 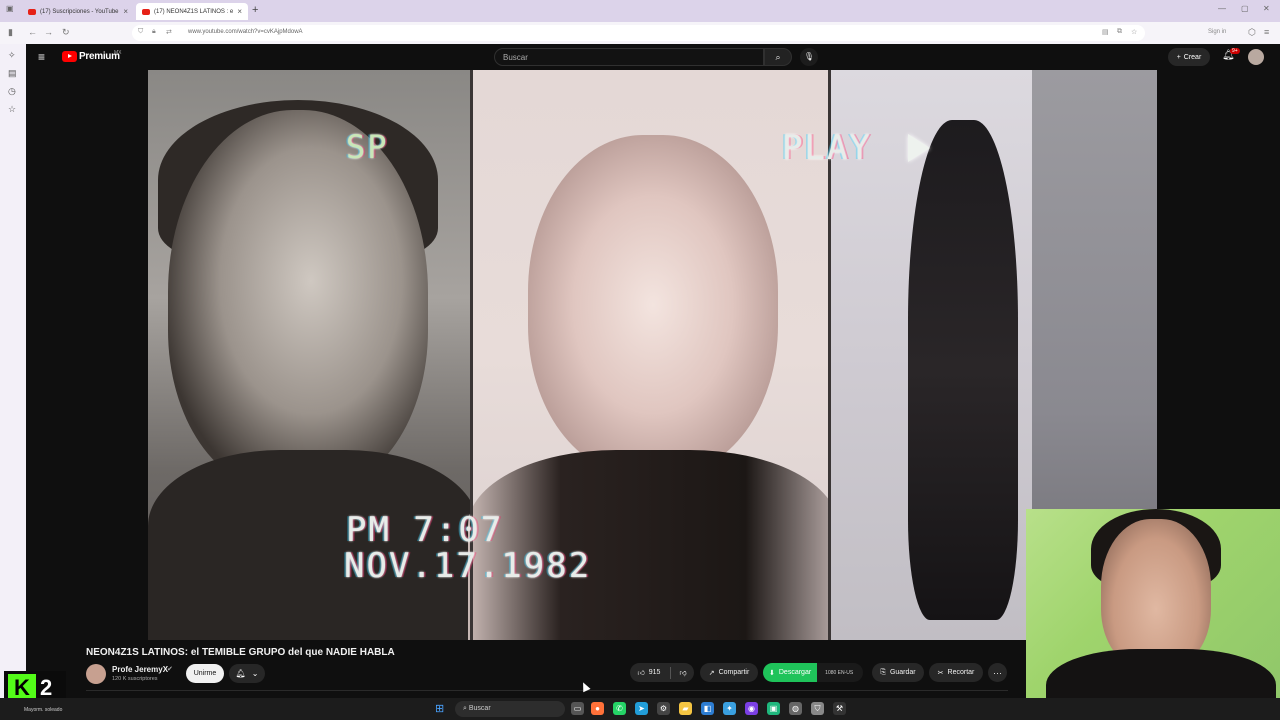 What do you see at coordinates (1235, 51) in the screenshot?
I see `notification-count-badge: 9+` at bounding box center [1235, 51].